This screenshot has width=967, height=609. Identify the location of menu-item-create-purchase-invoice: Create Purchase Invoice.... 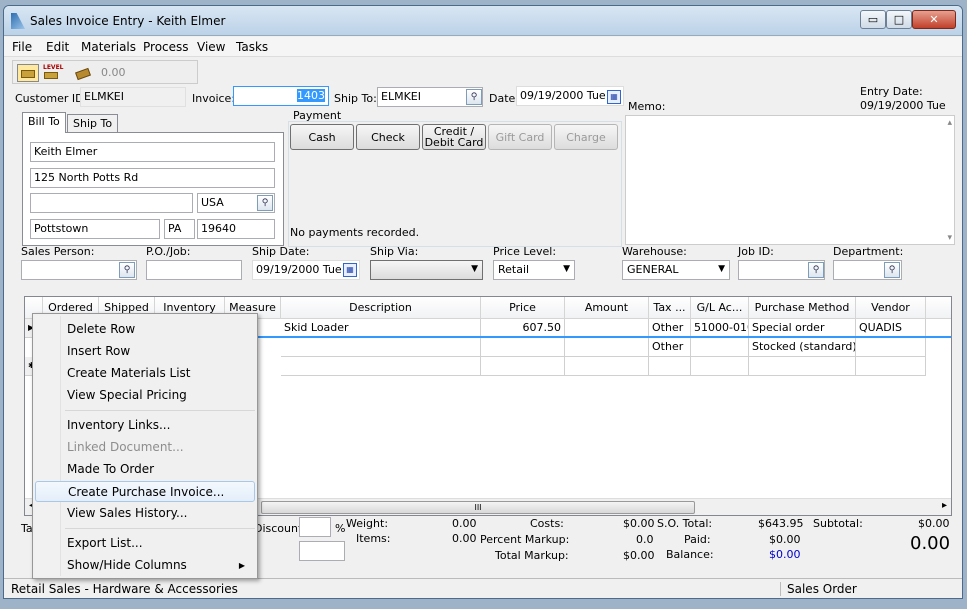
(145, 491).